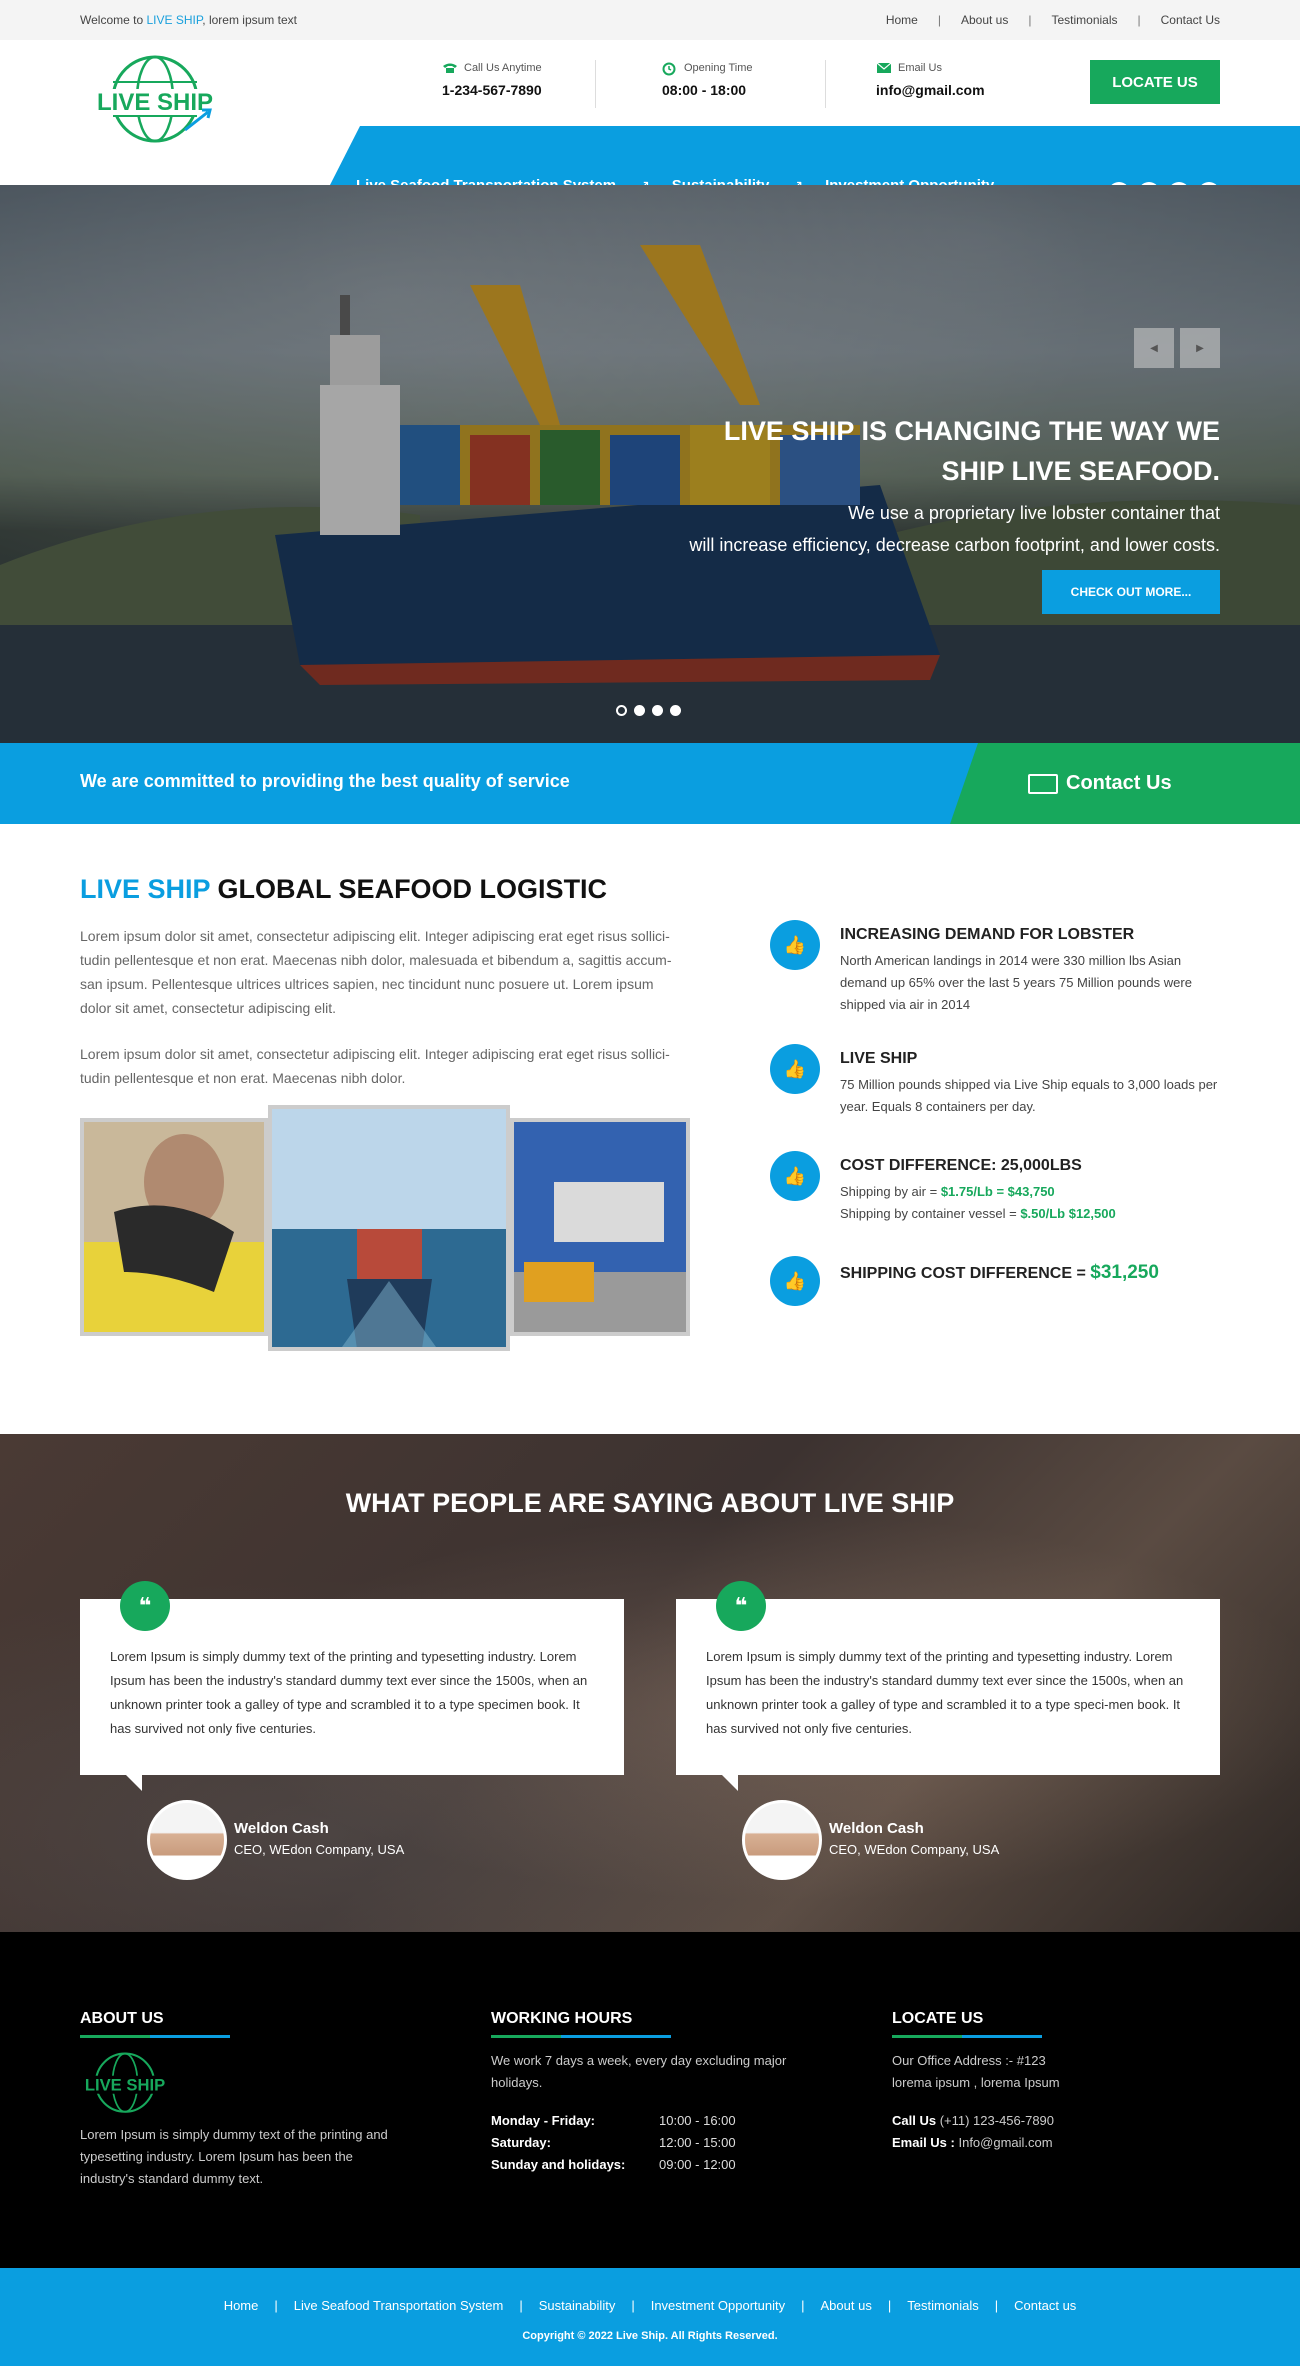 The width and height of the screenshot is (1300, 2366). Describe the element at coordinates (707, 80) in the screenshot. I see `hours-info: Opening Time 08:00 - 18:00` at that location.